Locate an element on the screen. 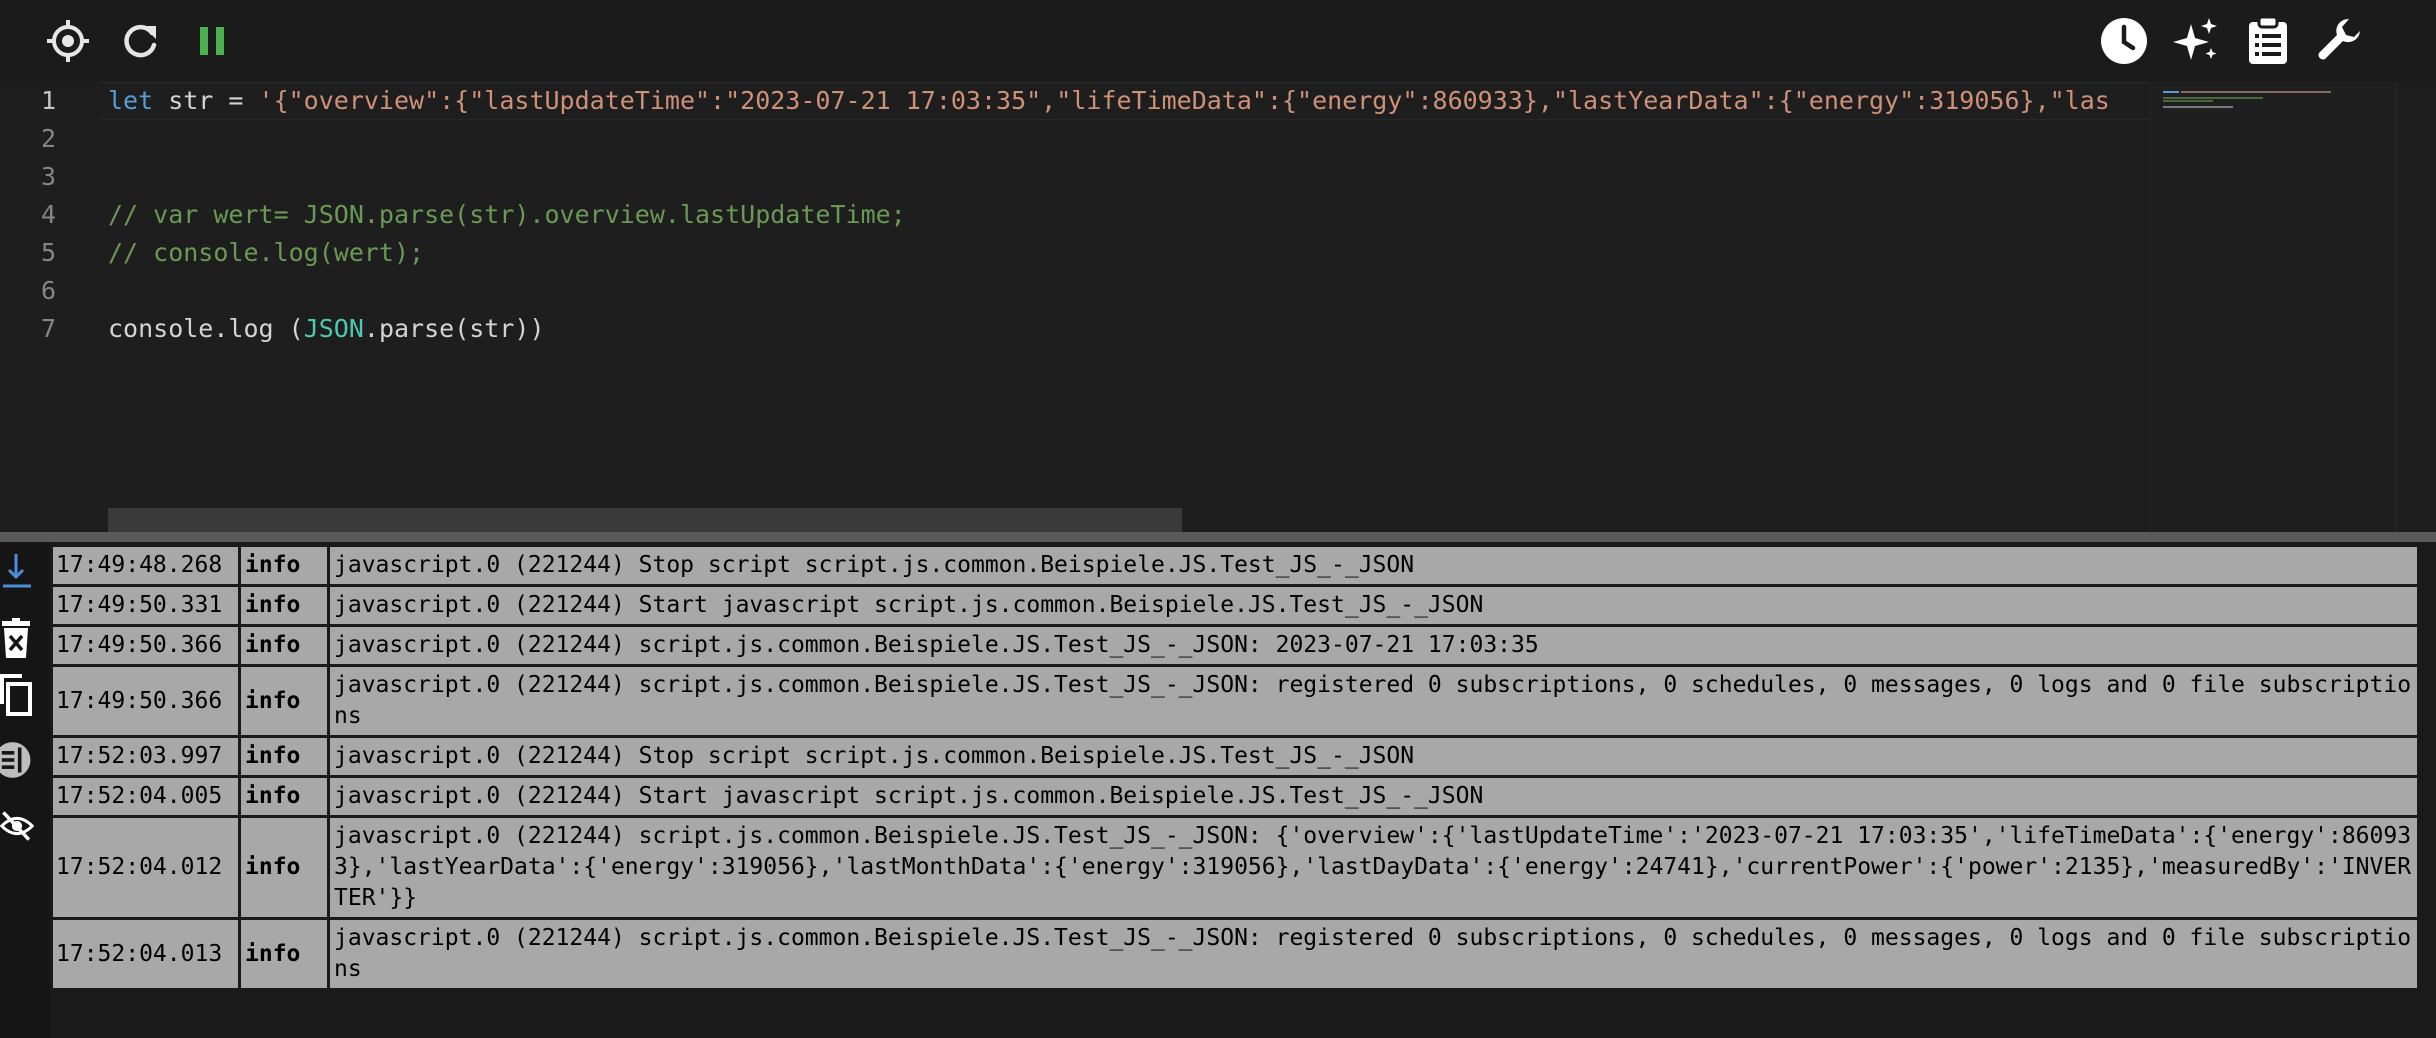  code-line-5: // console.log(wert); is located at coordinates (266, 253).